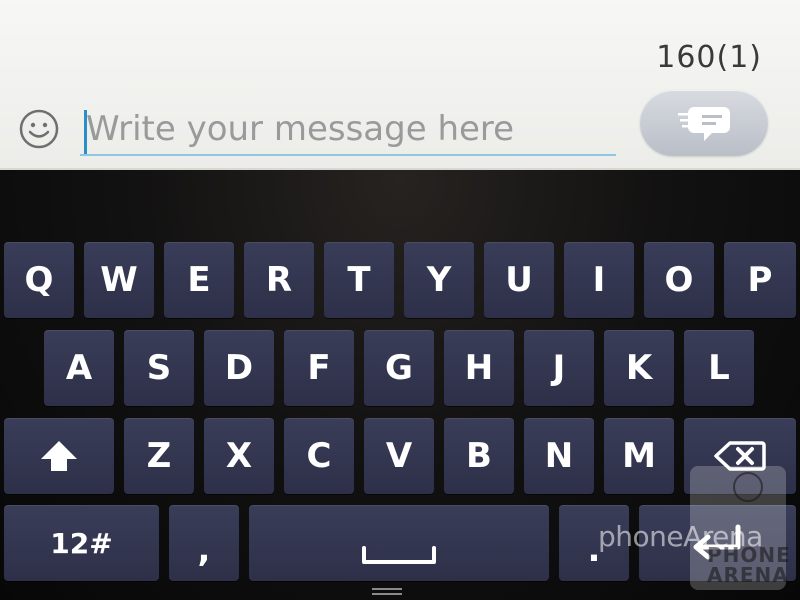 This screenshot has height=600, width=800. Describe the element at coordinates (749, 555) in the screenshot. I see `watermark-logo-line1: PHONE` at that location.